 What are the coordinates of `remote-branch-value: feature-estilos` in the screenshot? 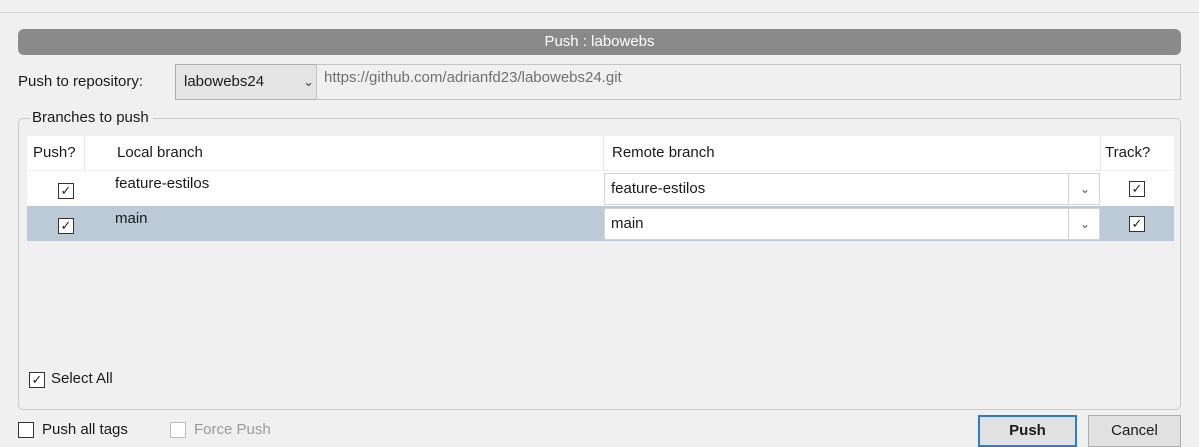 It's located at (658, 188).